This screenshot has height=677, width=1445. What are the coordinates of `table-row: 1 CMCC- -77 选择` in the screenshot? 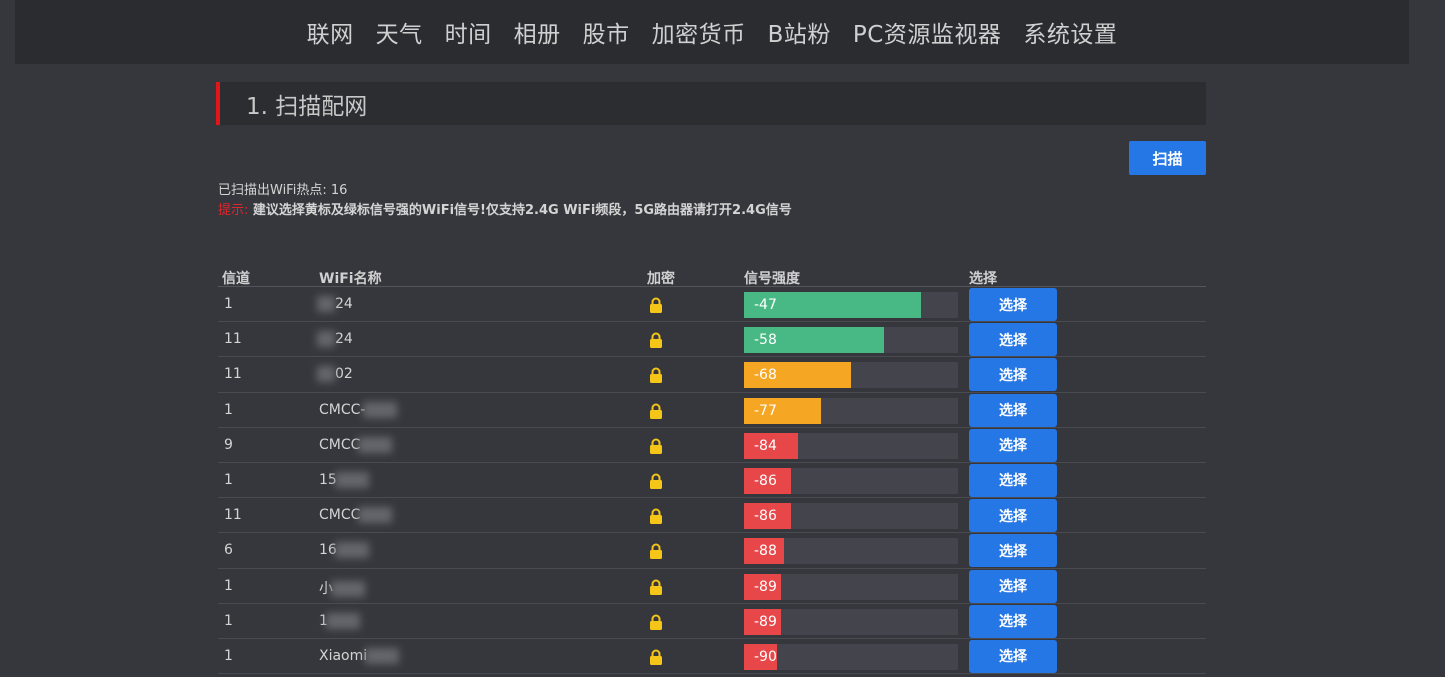 It's located at (712, 410).